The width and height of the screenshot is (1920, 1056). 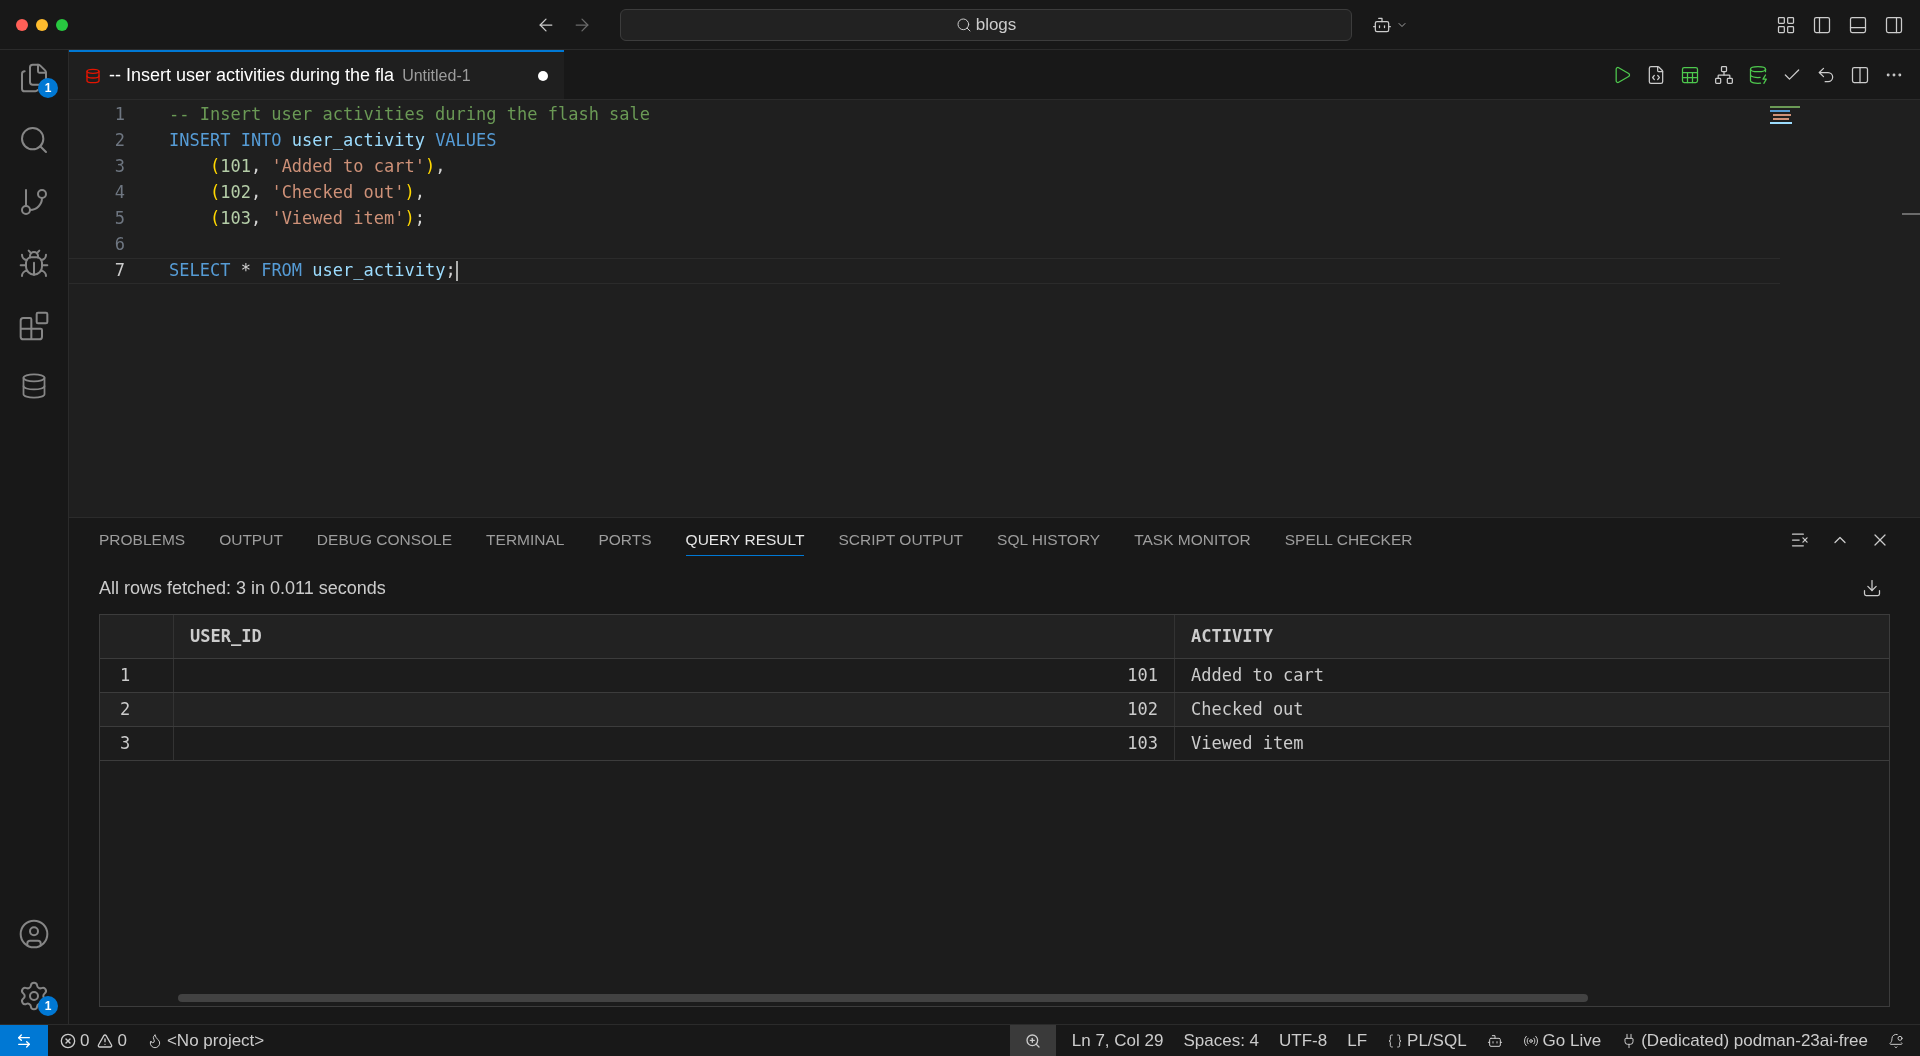 What do you see at coordinates (1786, 24) in the screenshot?
I see `customize-layout-icon` at bounding box center [1786, 24].